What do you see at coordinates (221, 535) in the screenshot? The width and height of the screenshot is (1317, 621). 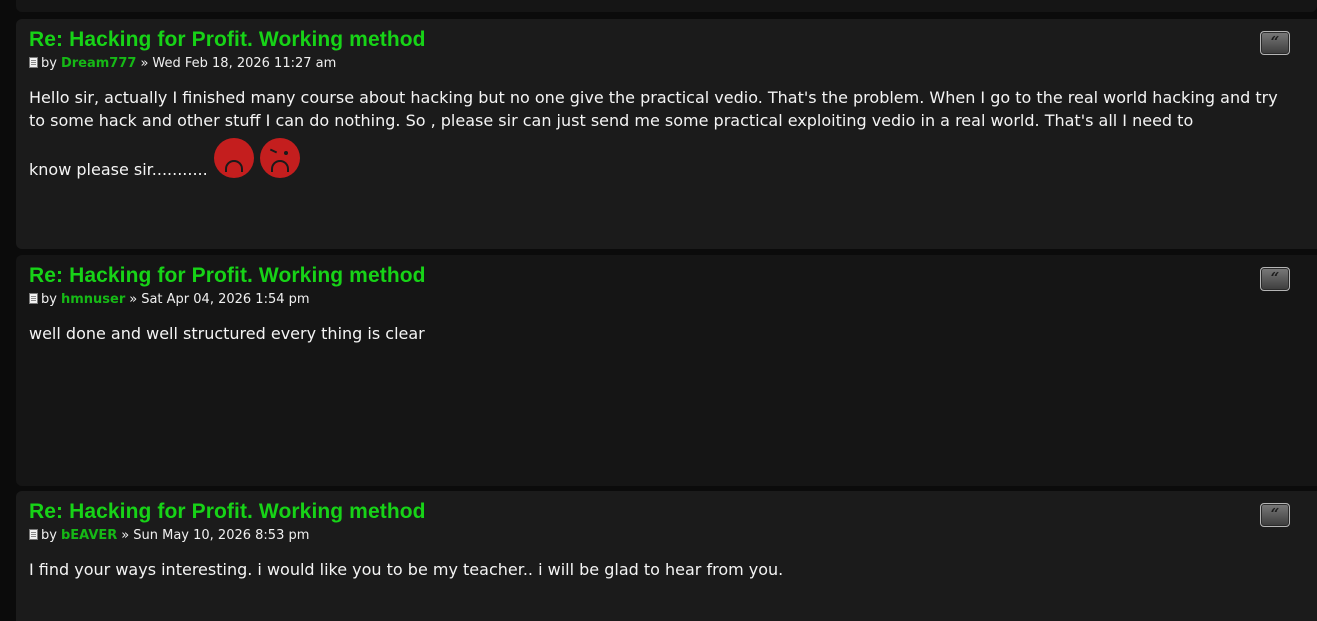 I see `post-date: Sun May 10, 2026 8:53 pm` at bounding box center [221, 535].